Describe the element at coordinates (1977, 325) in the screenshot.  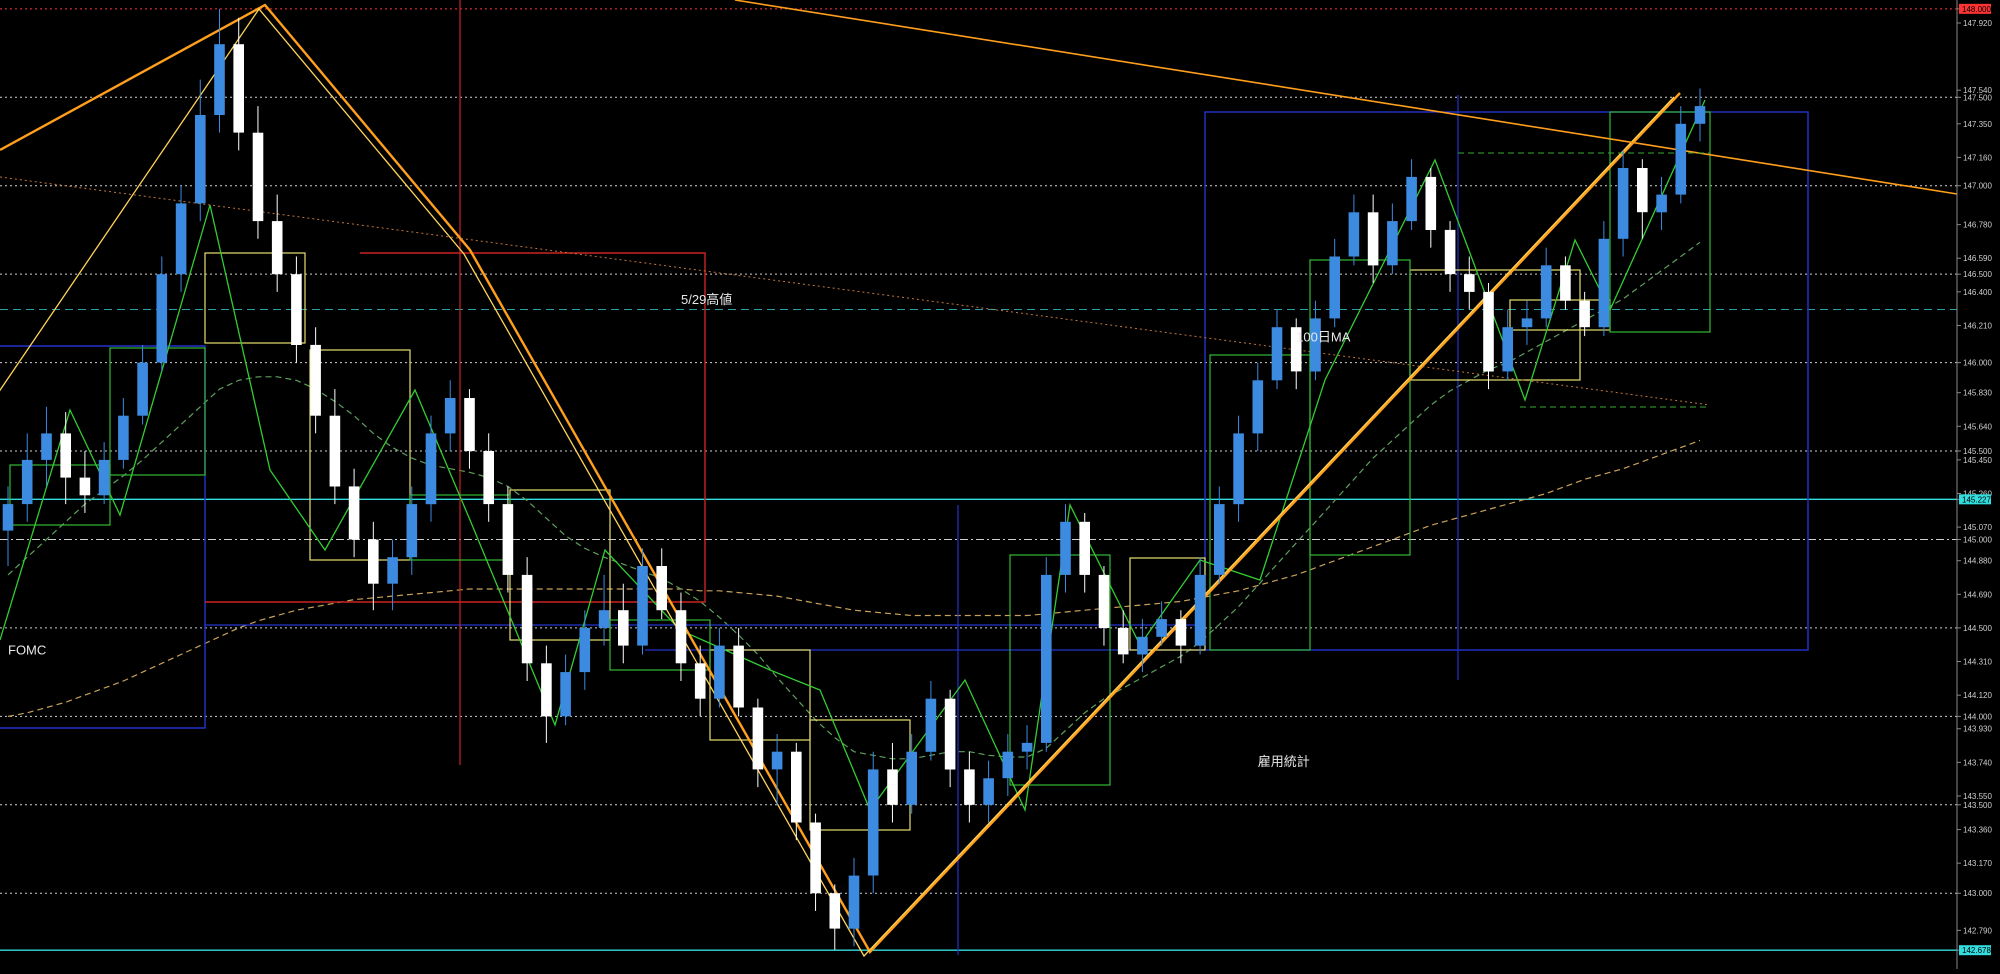
I see `price-tick-label: 146.210` at that location.